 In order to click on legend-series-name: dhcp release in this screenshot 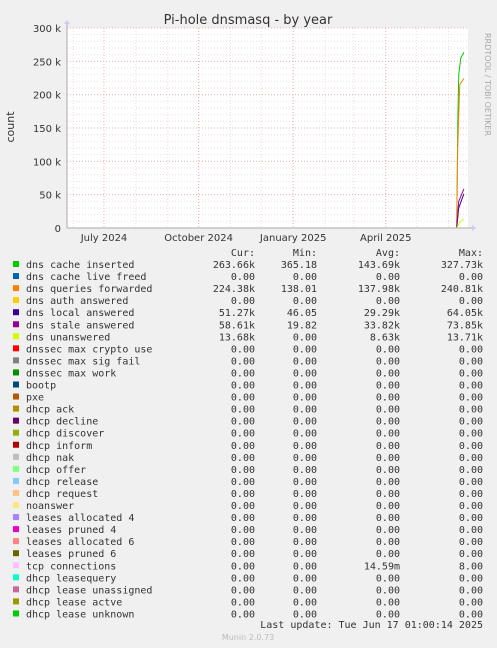, I will do `click(62, 482)`.